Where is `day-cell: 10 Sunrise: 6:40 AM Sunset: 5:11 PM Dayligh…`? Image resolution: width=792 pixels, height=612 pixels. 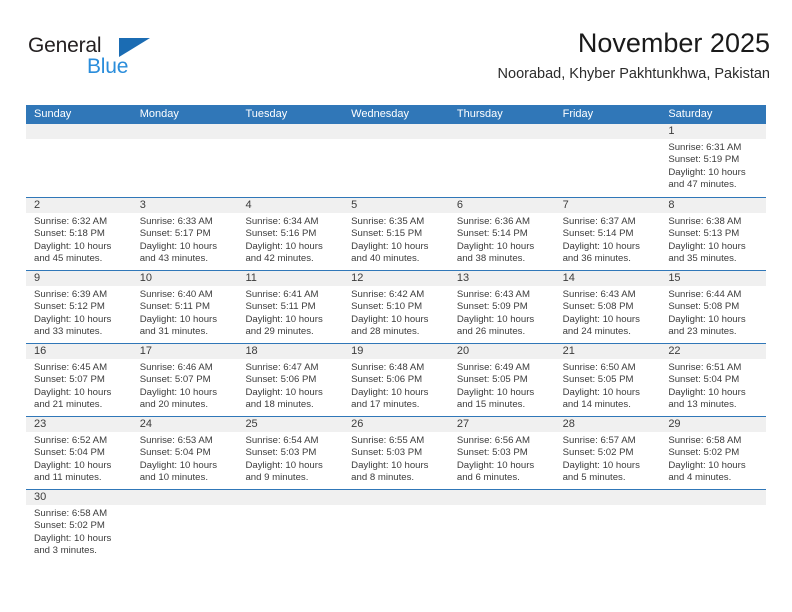
day-cell: 10 Sunrise: 6:40 AM Sunset: 5:11 PM Dayligh… is located at coordinates (184, 307).